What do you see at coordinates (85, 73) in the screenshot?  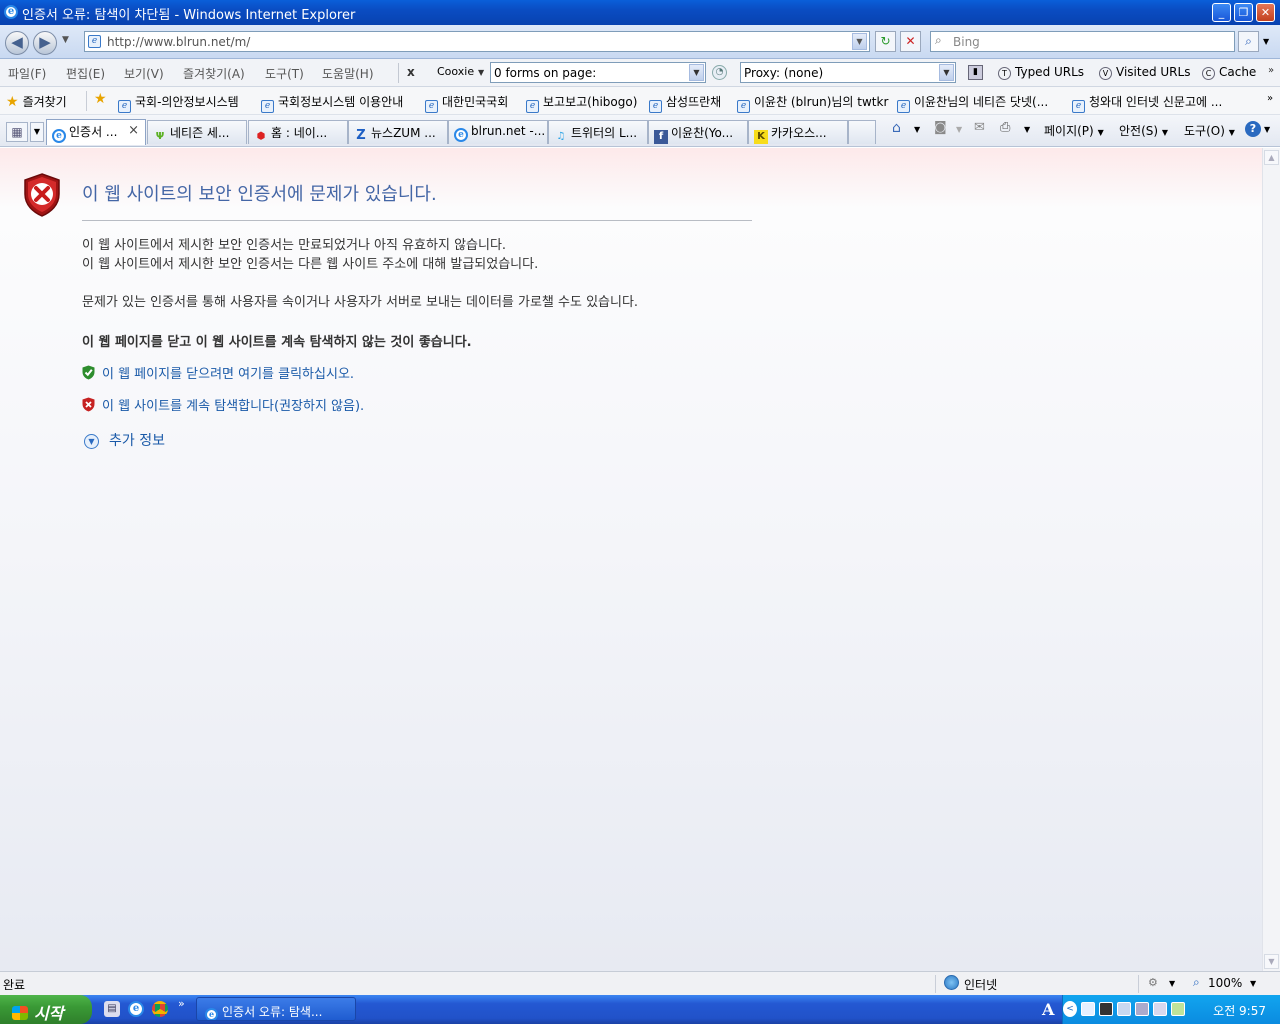 I see `menu-edit: 편집(E)` at bounding box center [85, 73].